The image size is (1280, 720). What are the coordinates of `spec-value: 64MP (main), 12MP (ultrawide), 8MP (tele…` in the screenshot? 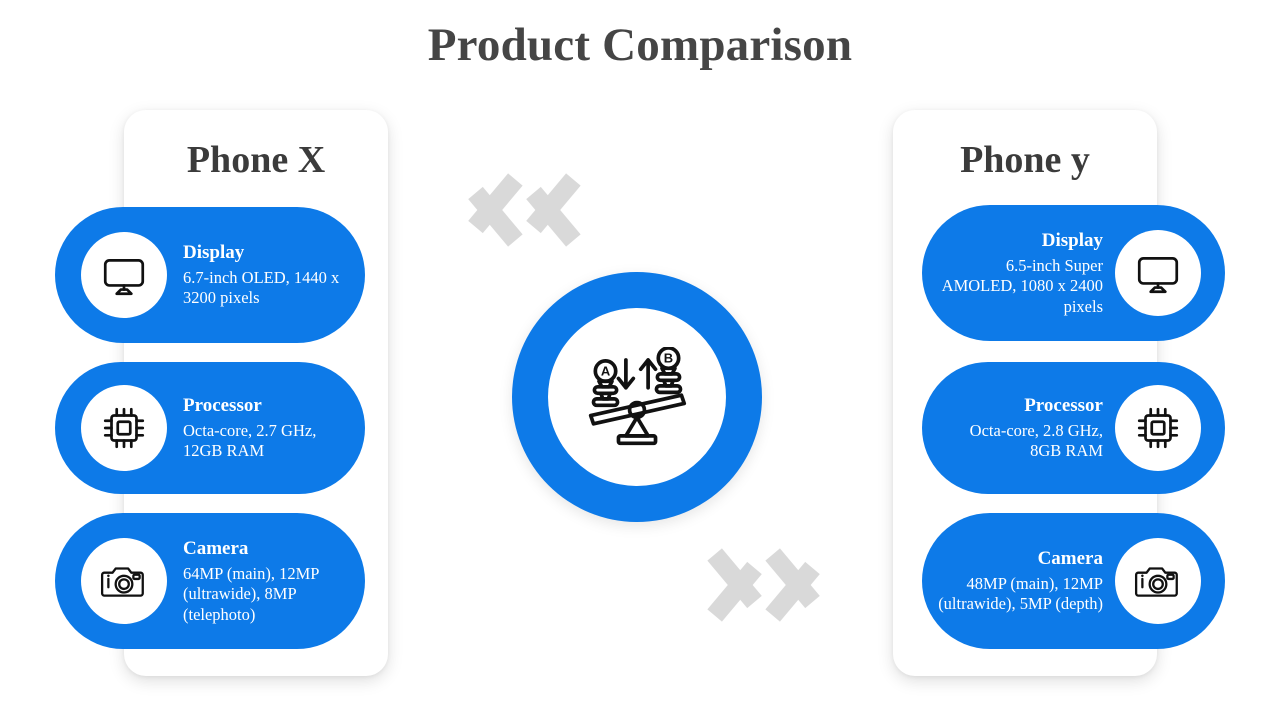 It's located at (251, 593).